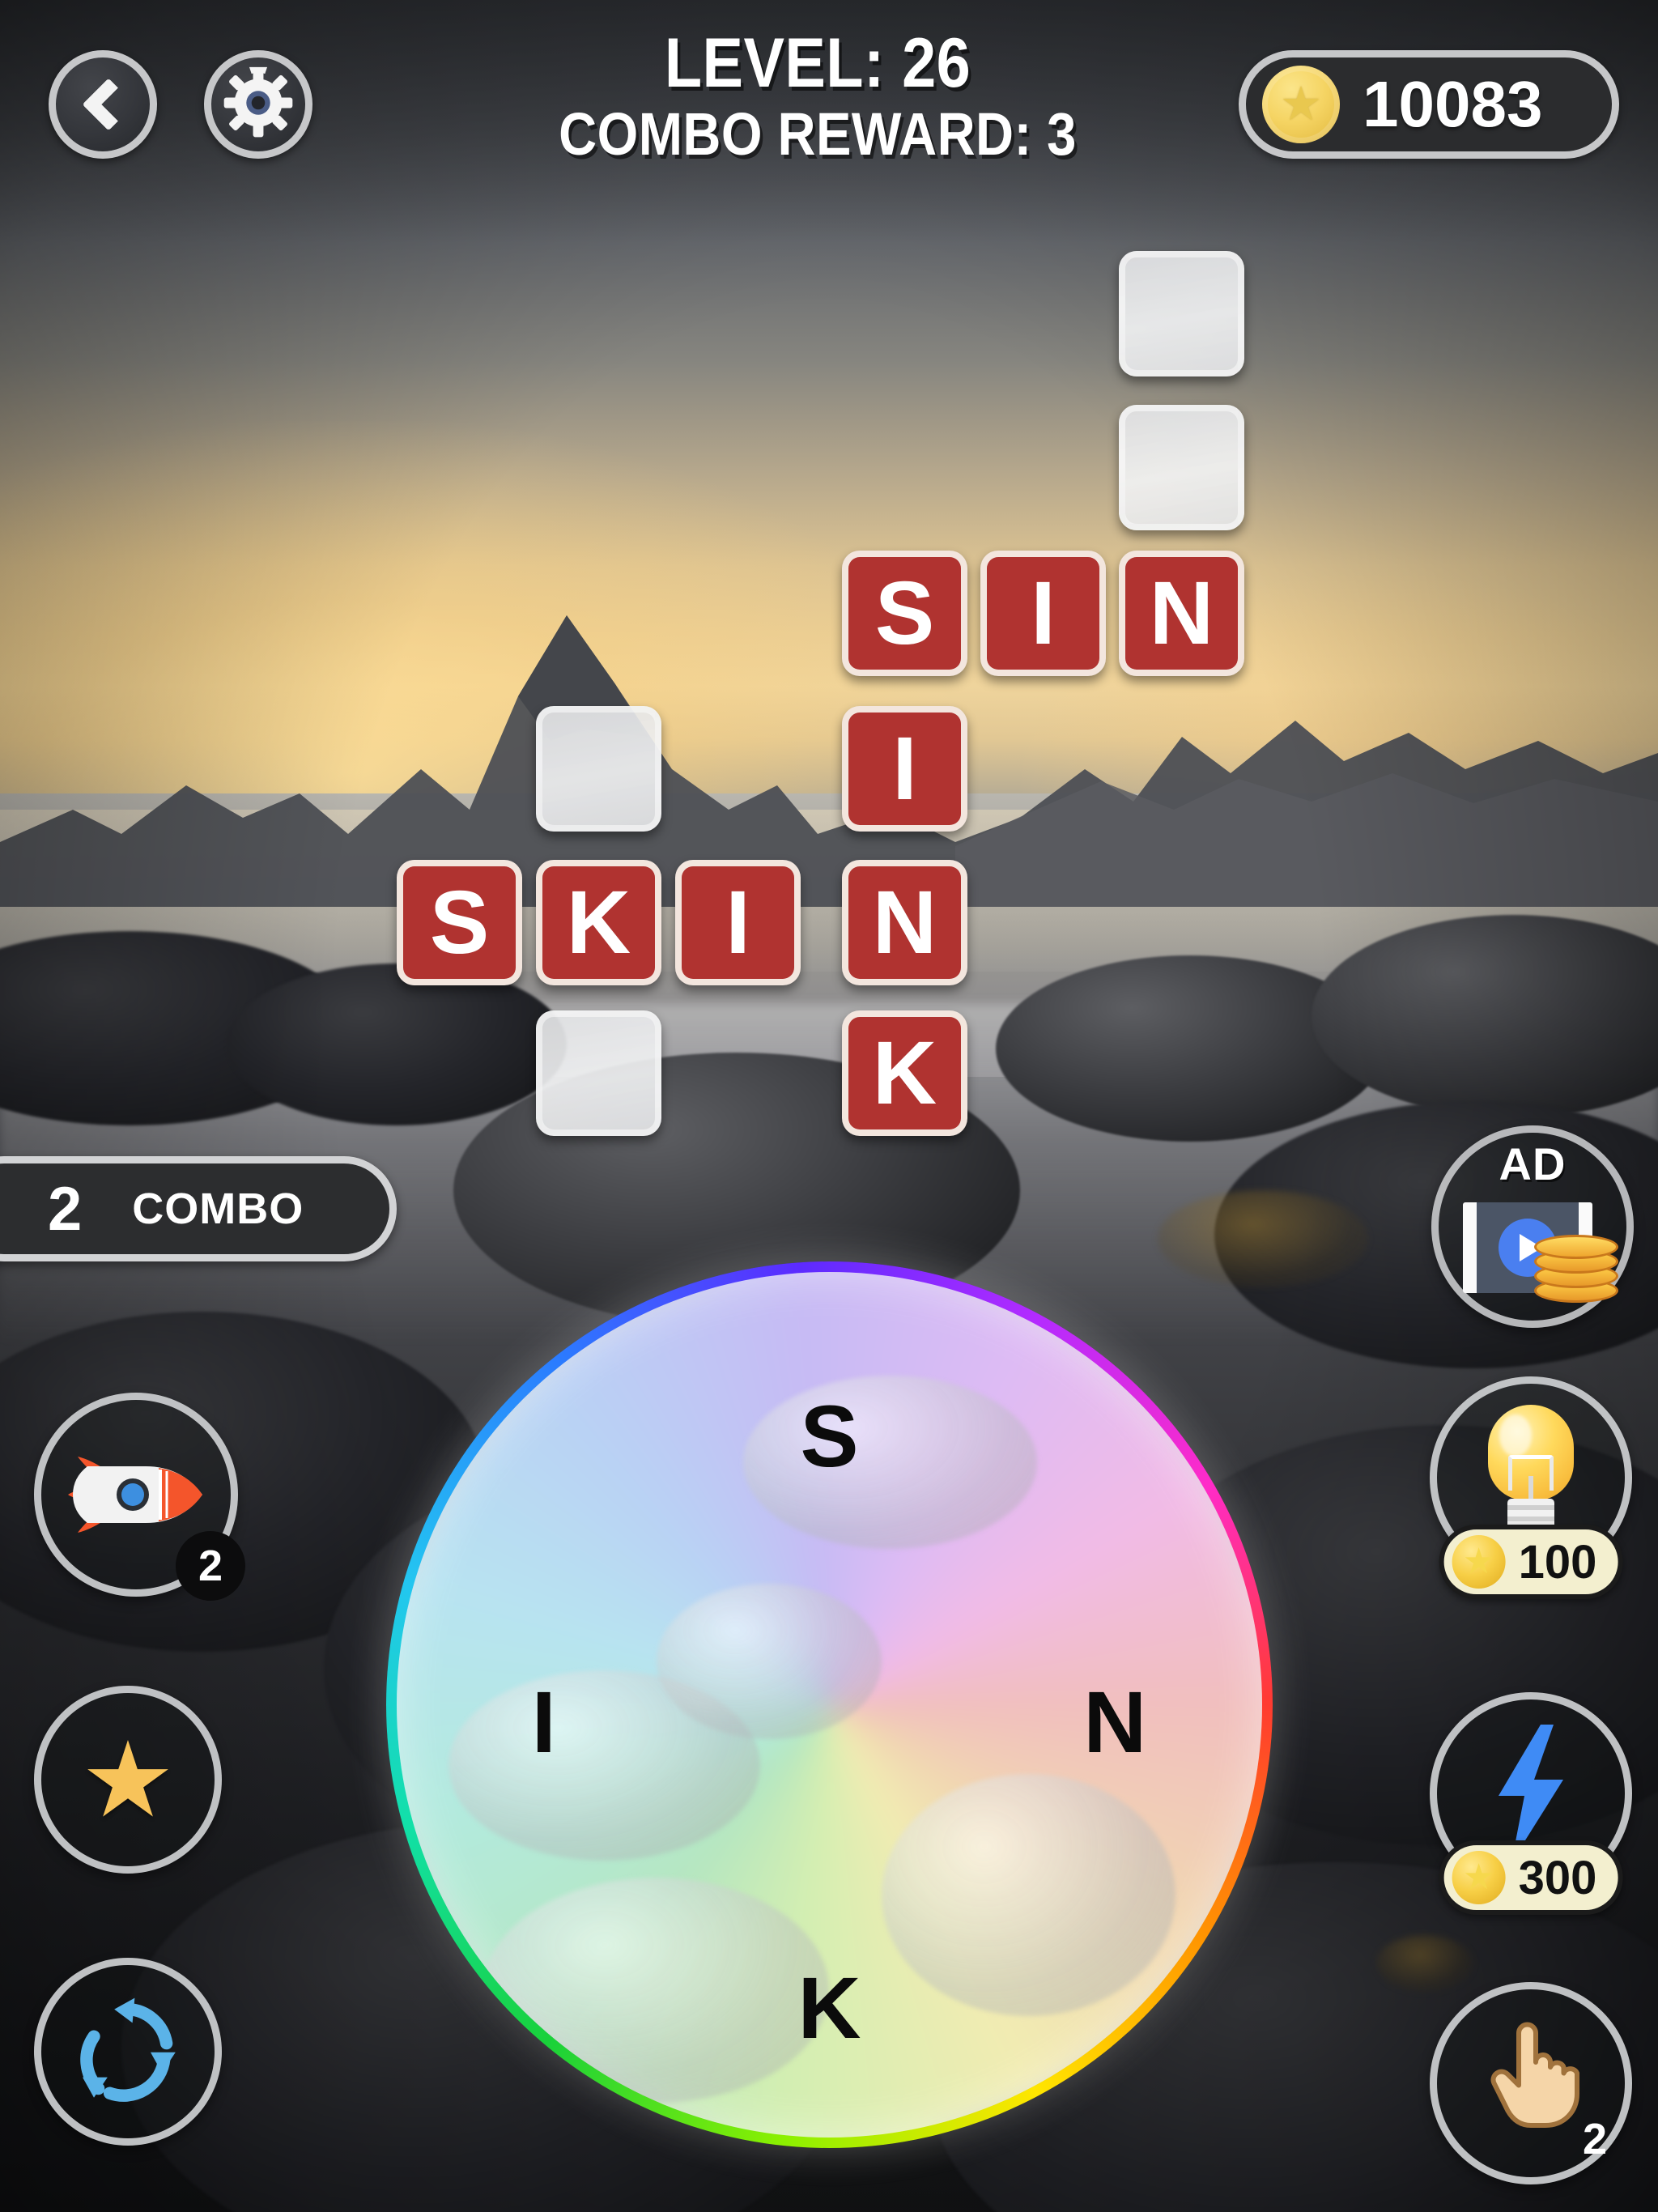 This screenshot has height=2212, width=1658. I want to click on wheel-letter-k: K, so click(829, 2008).